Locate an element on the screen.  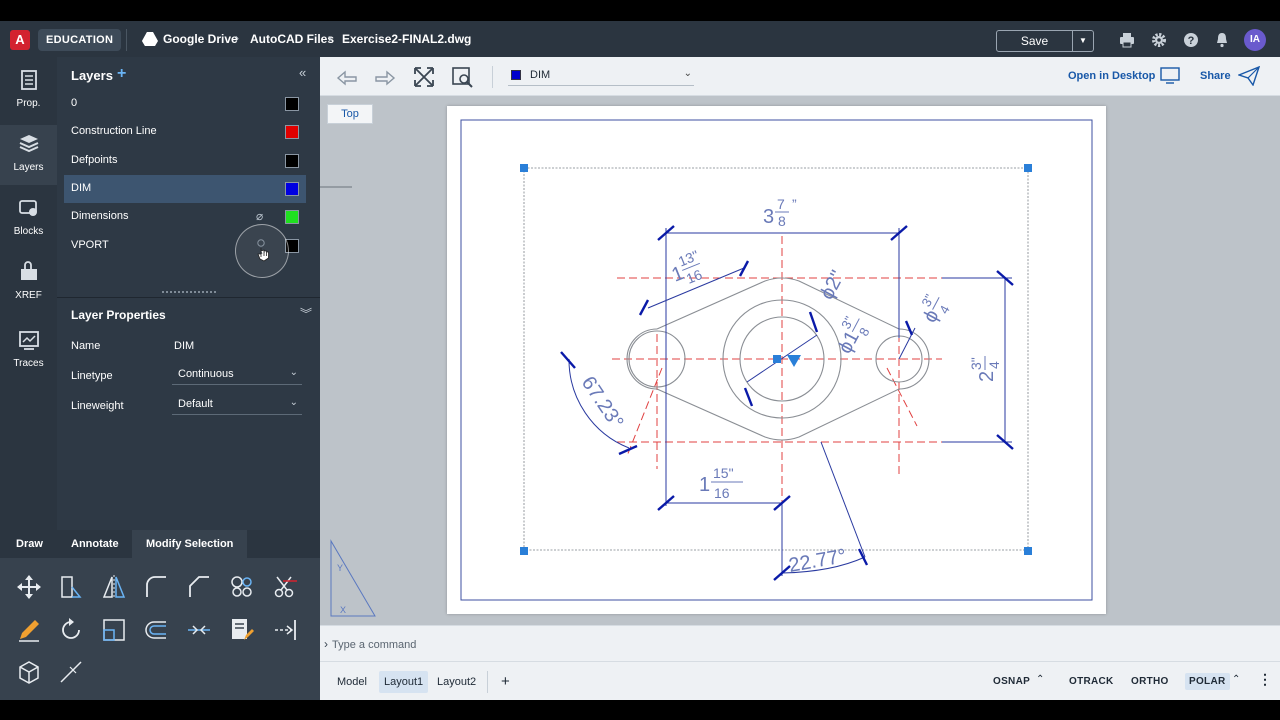
redo-icon is located at coordinates (385, 77).